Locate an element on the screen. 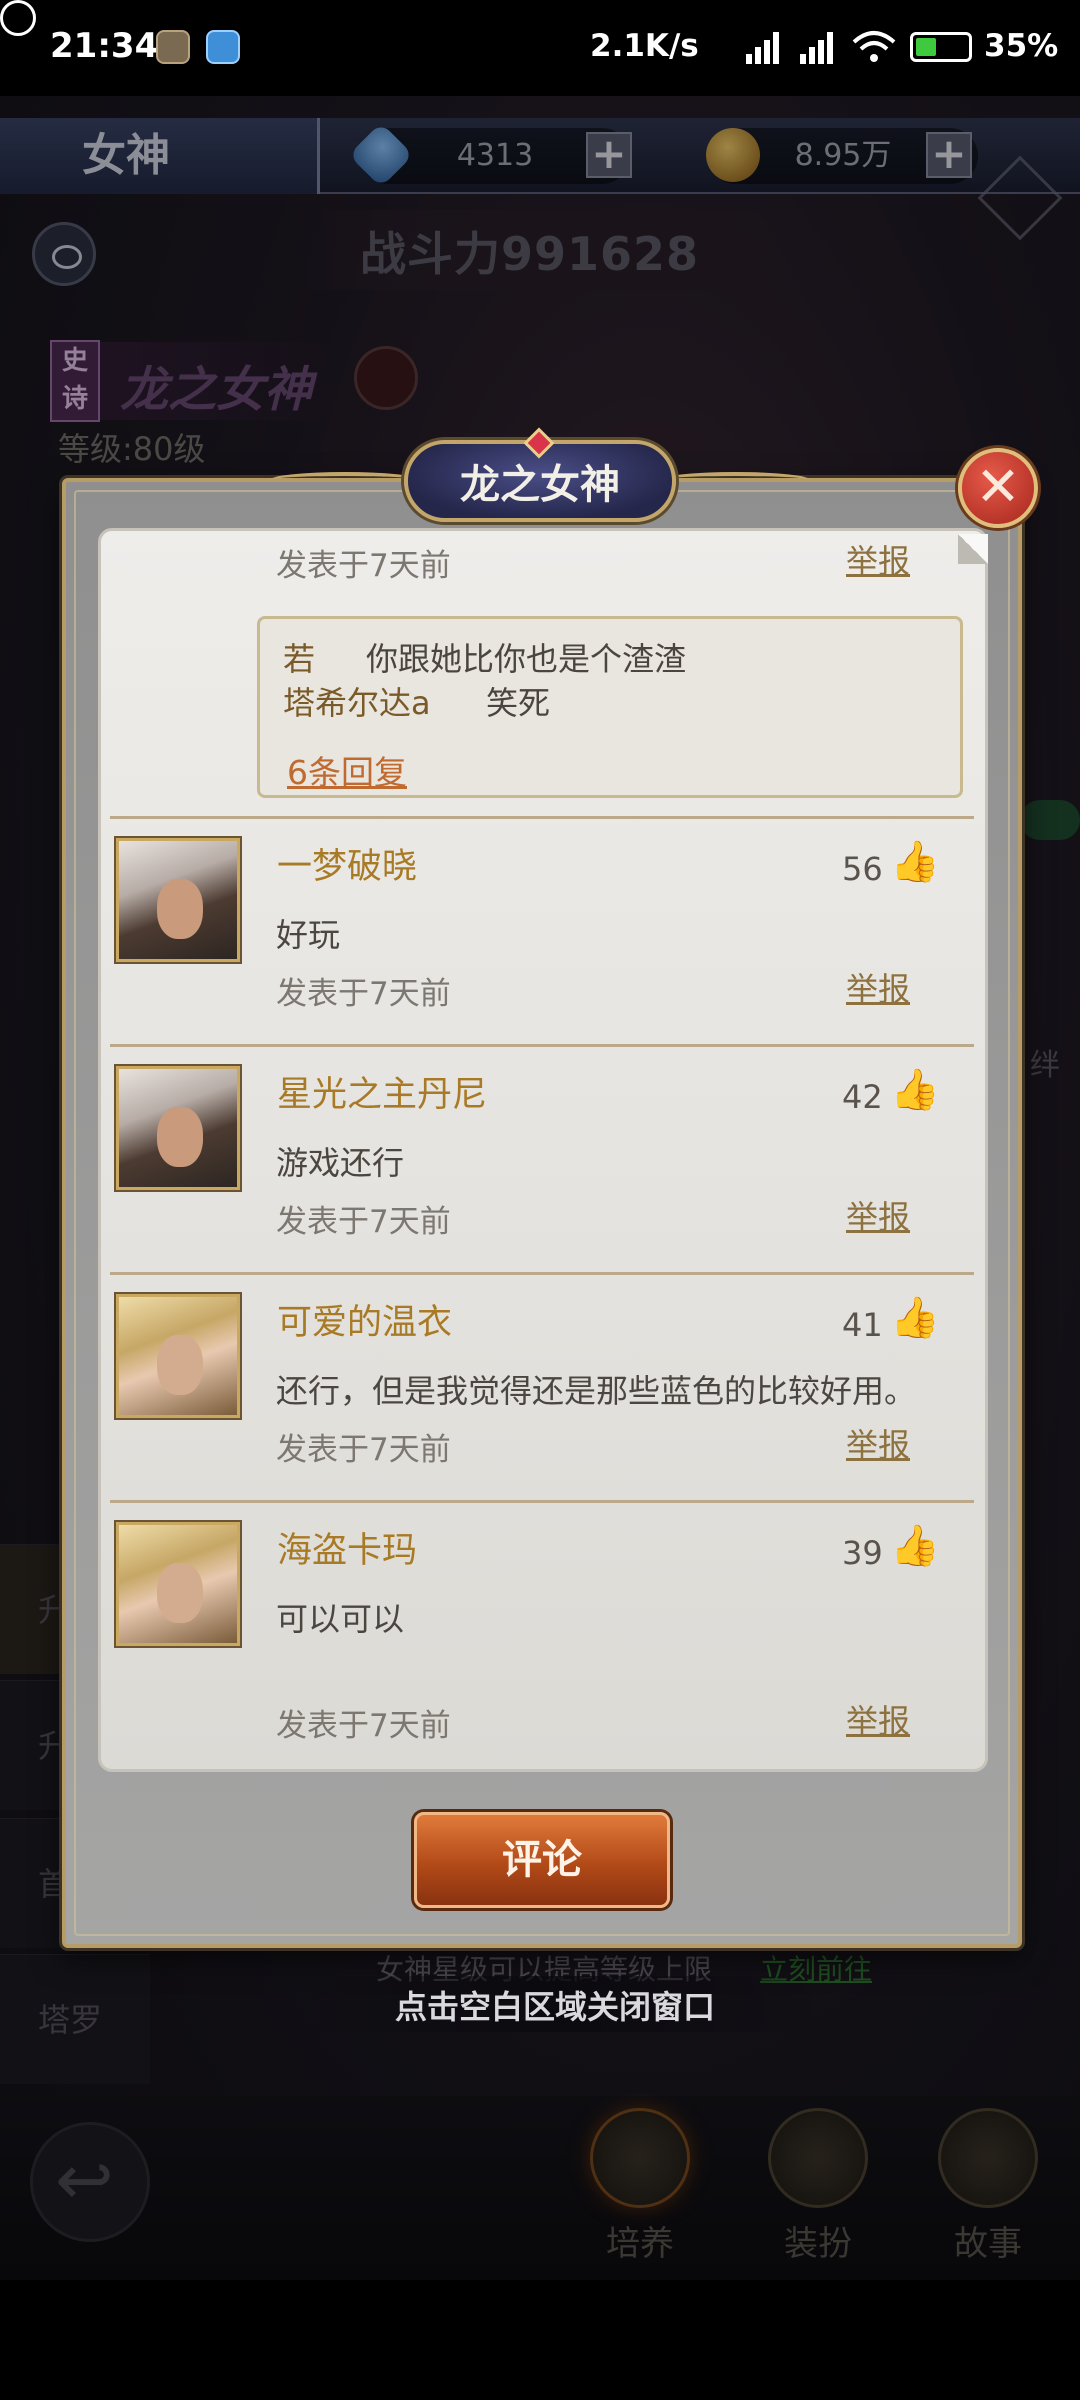  like-count: 41 is located at coordinates (862, 1325).